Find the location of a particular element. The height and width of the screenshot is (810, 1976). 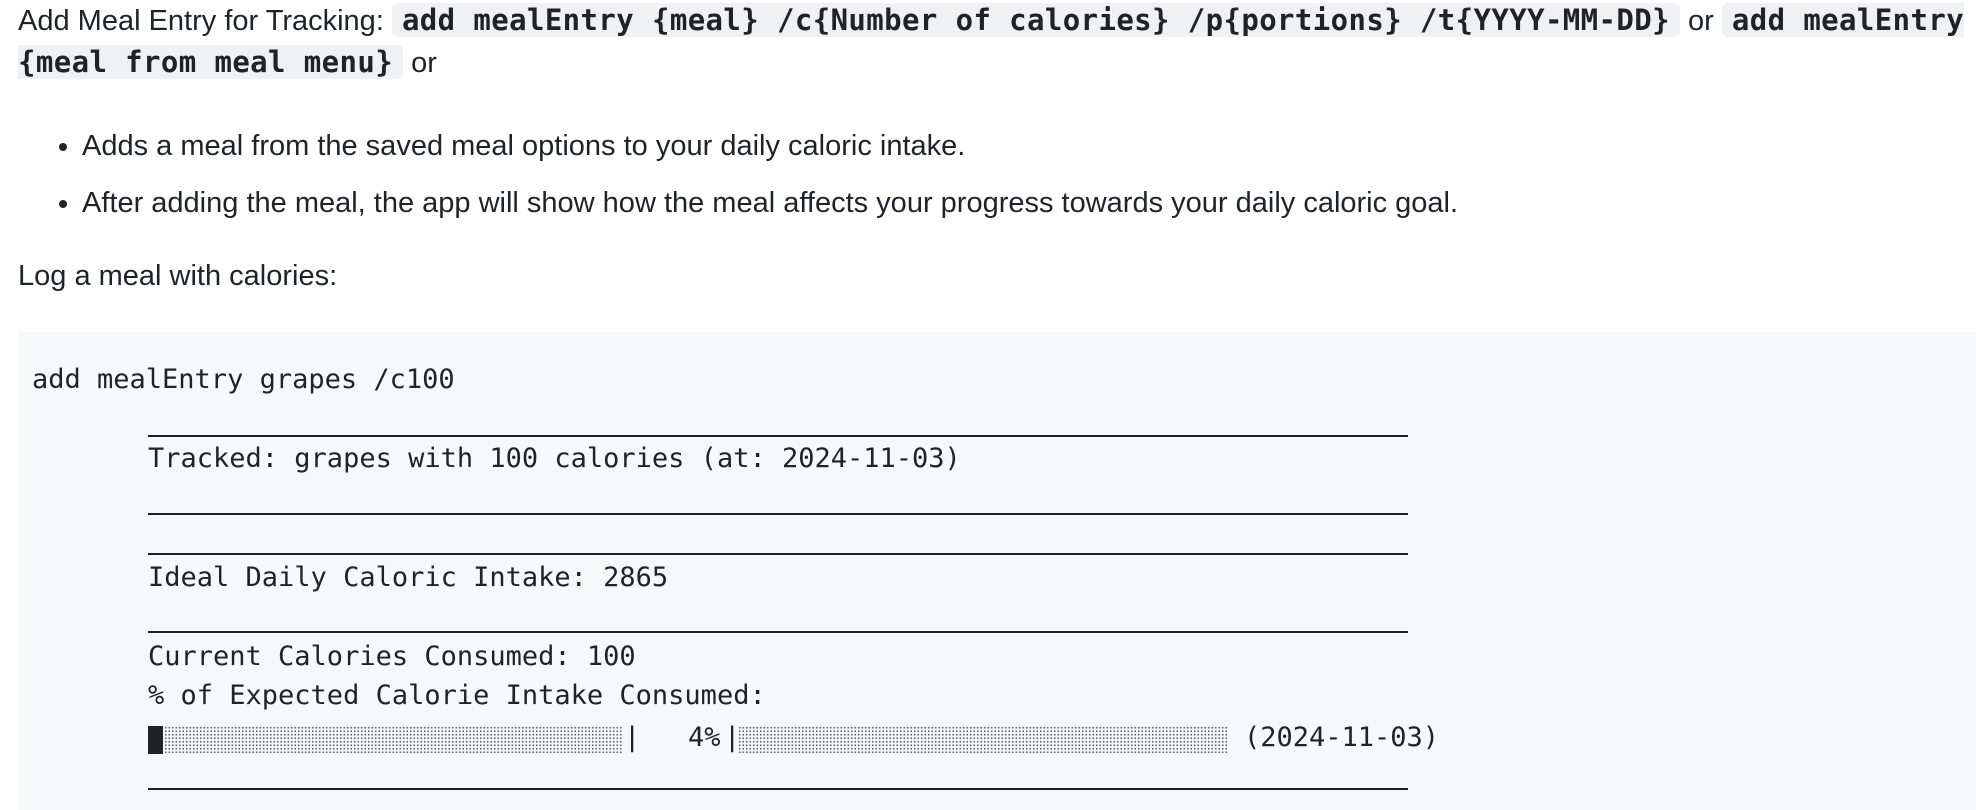

current-calories-line: Current Calories Consumed: 100 is located at coordinates (392, 656).